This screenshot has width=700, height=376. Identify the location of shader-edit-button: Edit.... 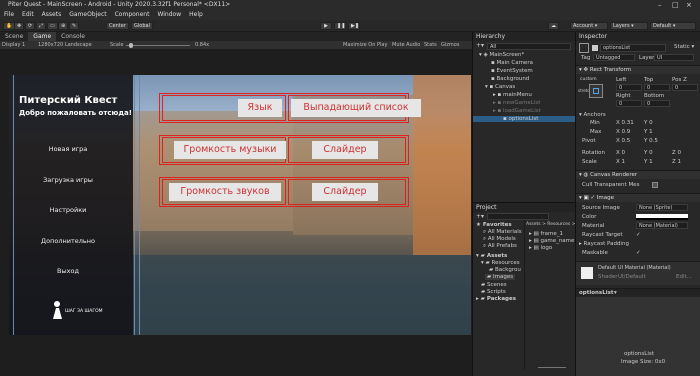
(684, 277).